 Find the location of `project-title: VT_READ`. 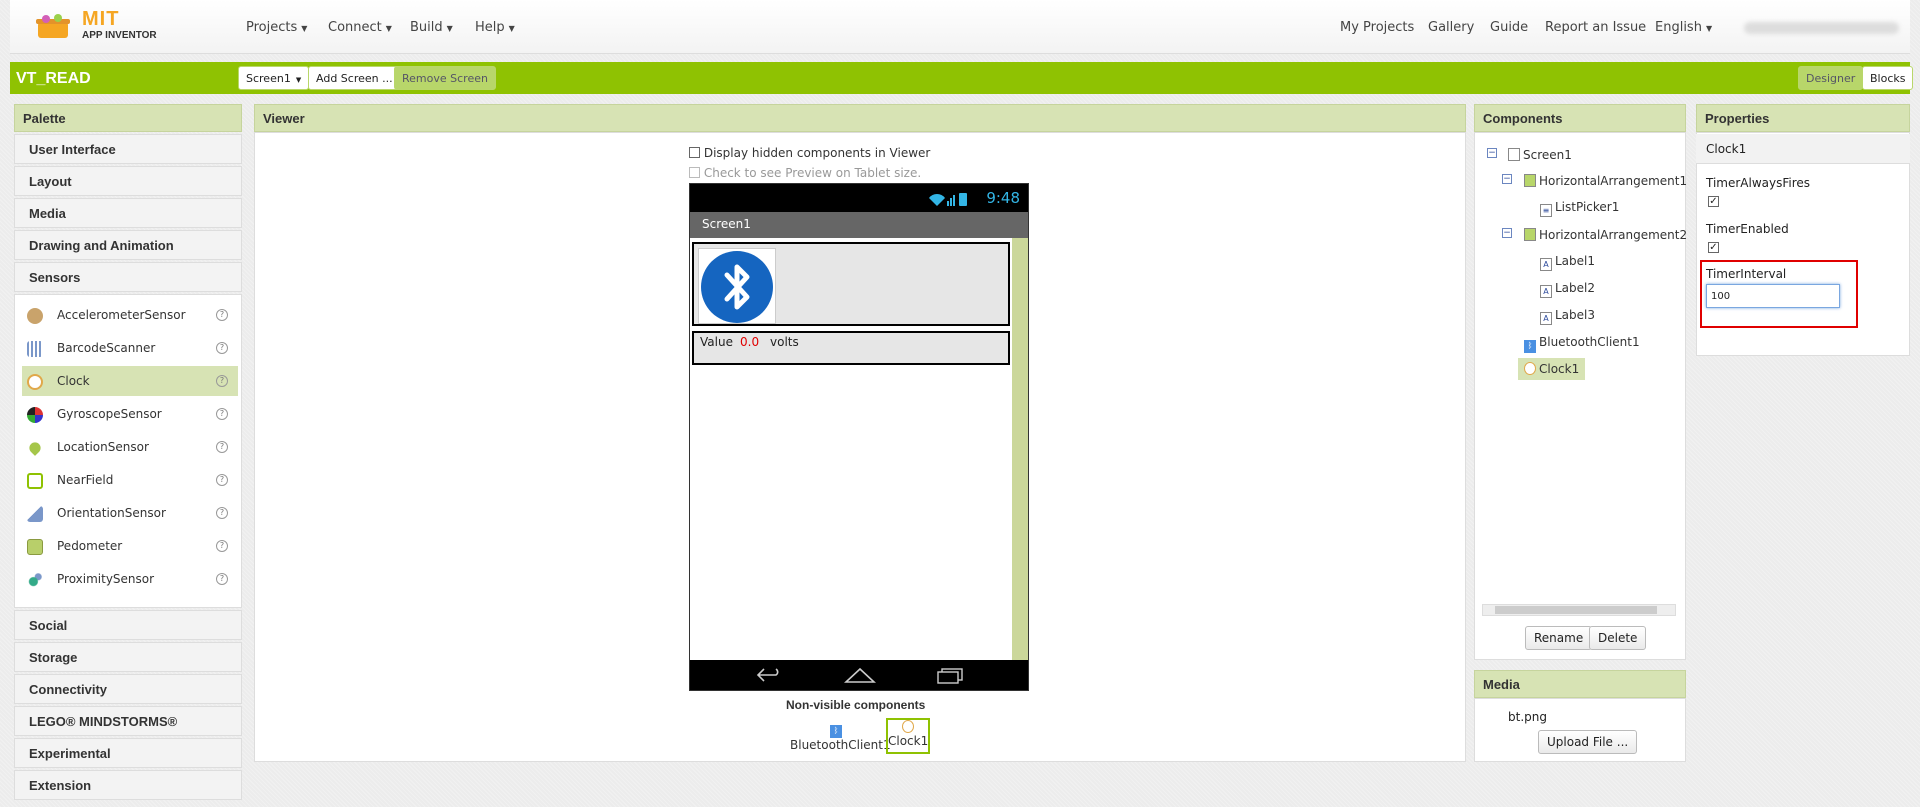

project-title: VT_READ is located at coordinates (53, 78).